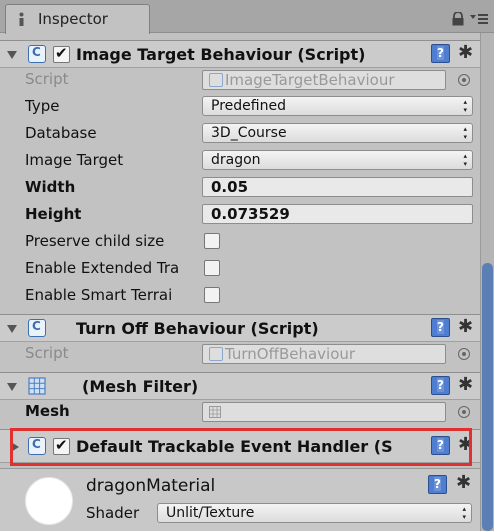 The width and height of the screenshot is (494, 531). I want to click on script-value: TurnOffBehaviour, so click(290, 354).